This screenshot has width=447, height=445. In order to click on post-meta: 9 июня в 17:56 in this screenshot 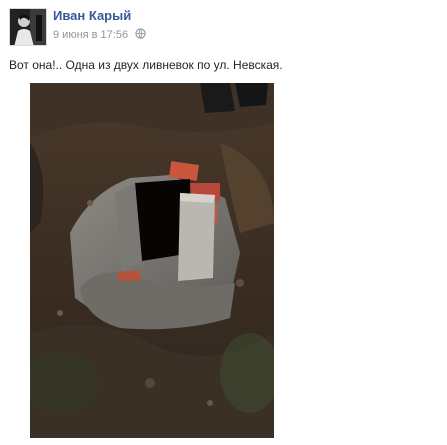, I will do `click(99, 35)`.